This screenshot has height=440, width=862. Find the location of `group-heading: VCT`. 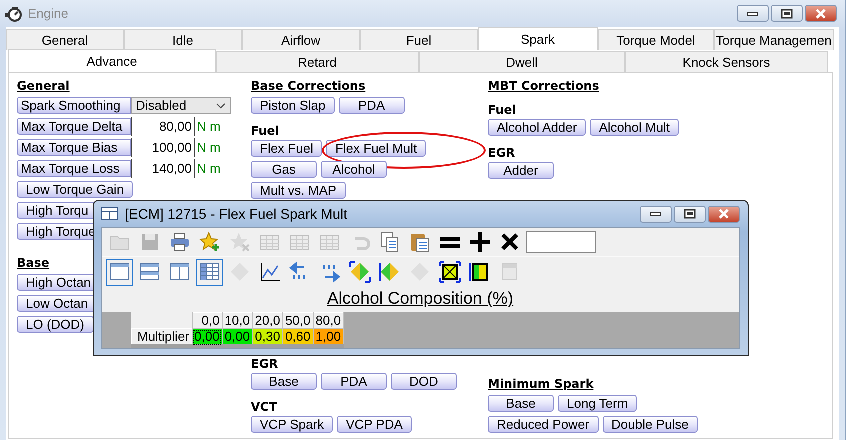

group-heading: VCT is located at coordinates (264, 408).